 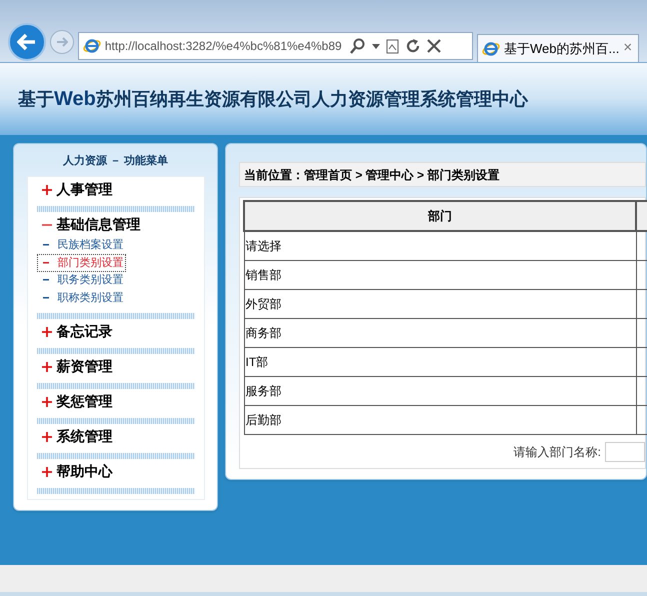 I want to click on table-cell: 后勤部, so click(x=440, y=419).